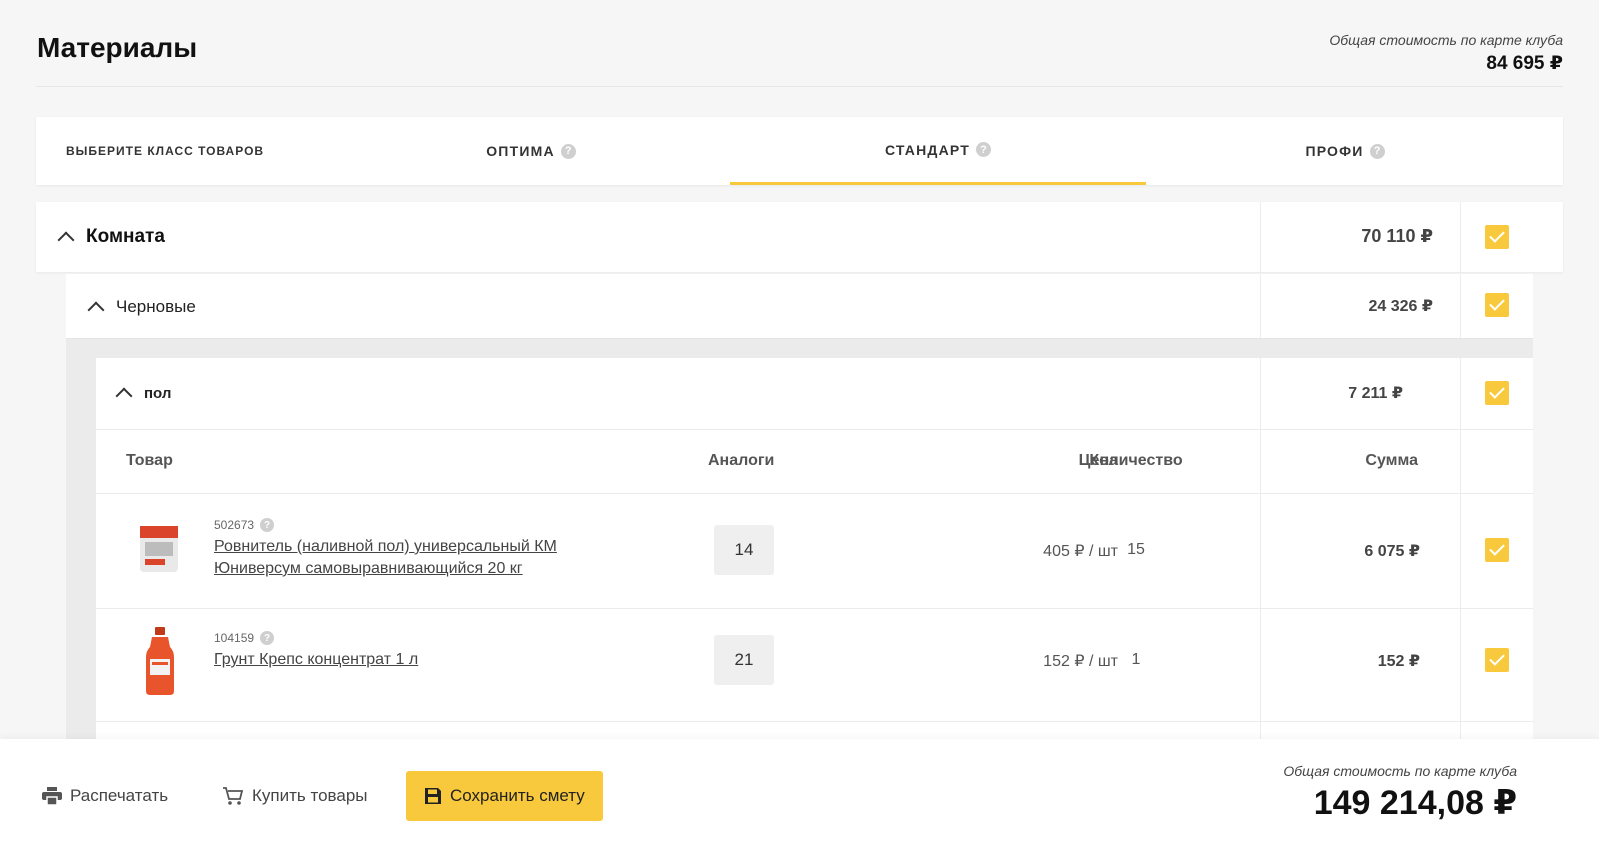  What do you see at coordinates (433, 796) in the screenshot?
I see `floppy-icon` at bounding box center [433, 796].